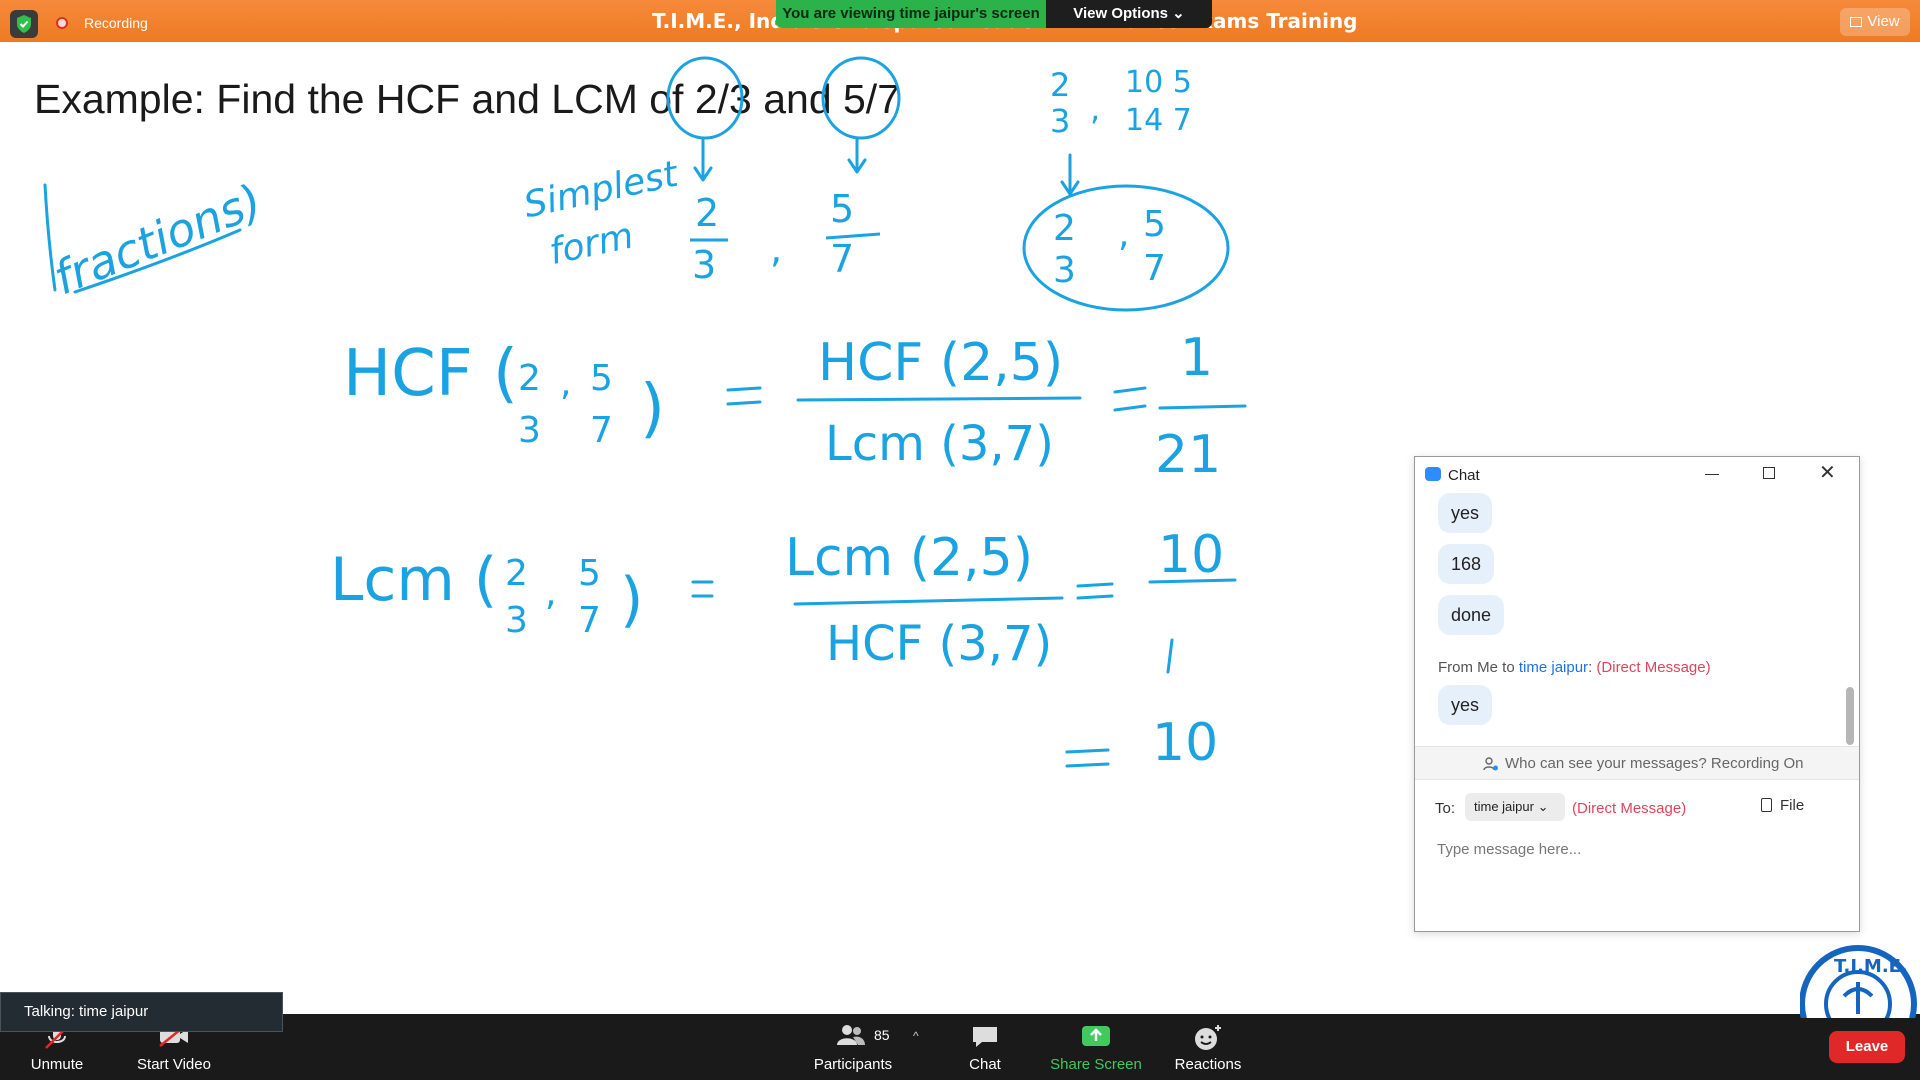 This screenshot has height=1080, width=1920. Describe the element at coordinates (1629, 808) in the screenshot. I see `direct-message-label: (Direct Message)` at that location.